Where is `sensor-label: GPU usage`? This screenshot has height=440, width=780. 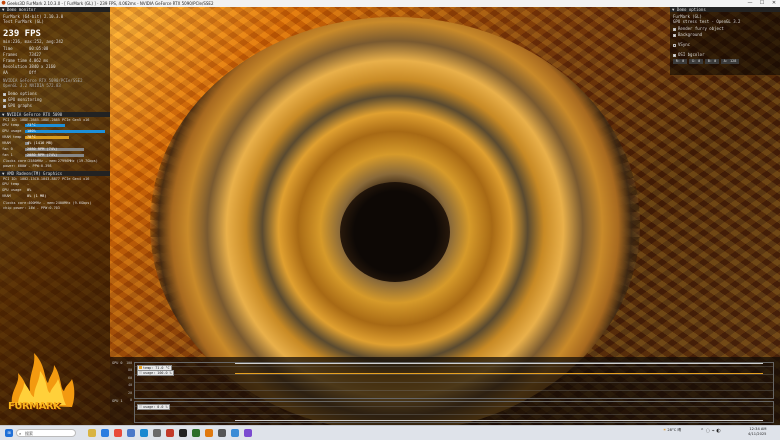
sensor-label: GPU usage is located at coordinates (12, 190).